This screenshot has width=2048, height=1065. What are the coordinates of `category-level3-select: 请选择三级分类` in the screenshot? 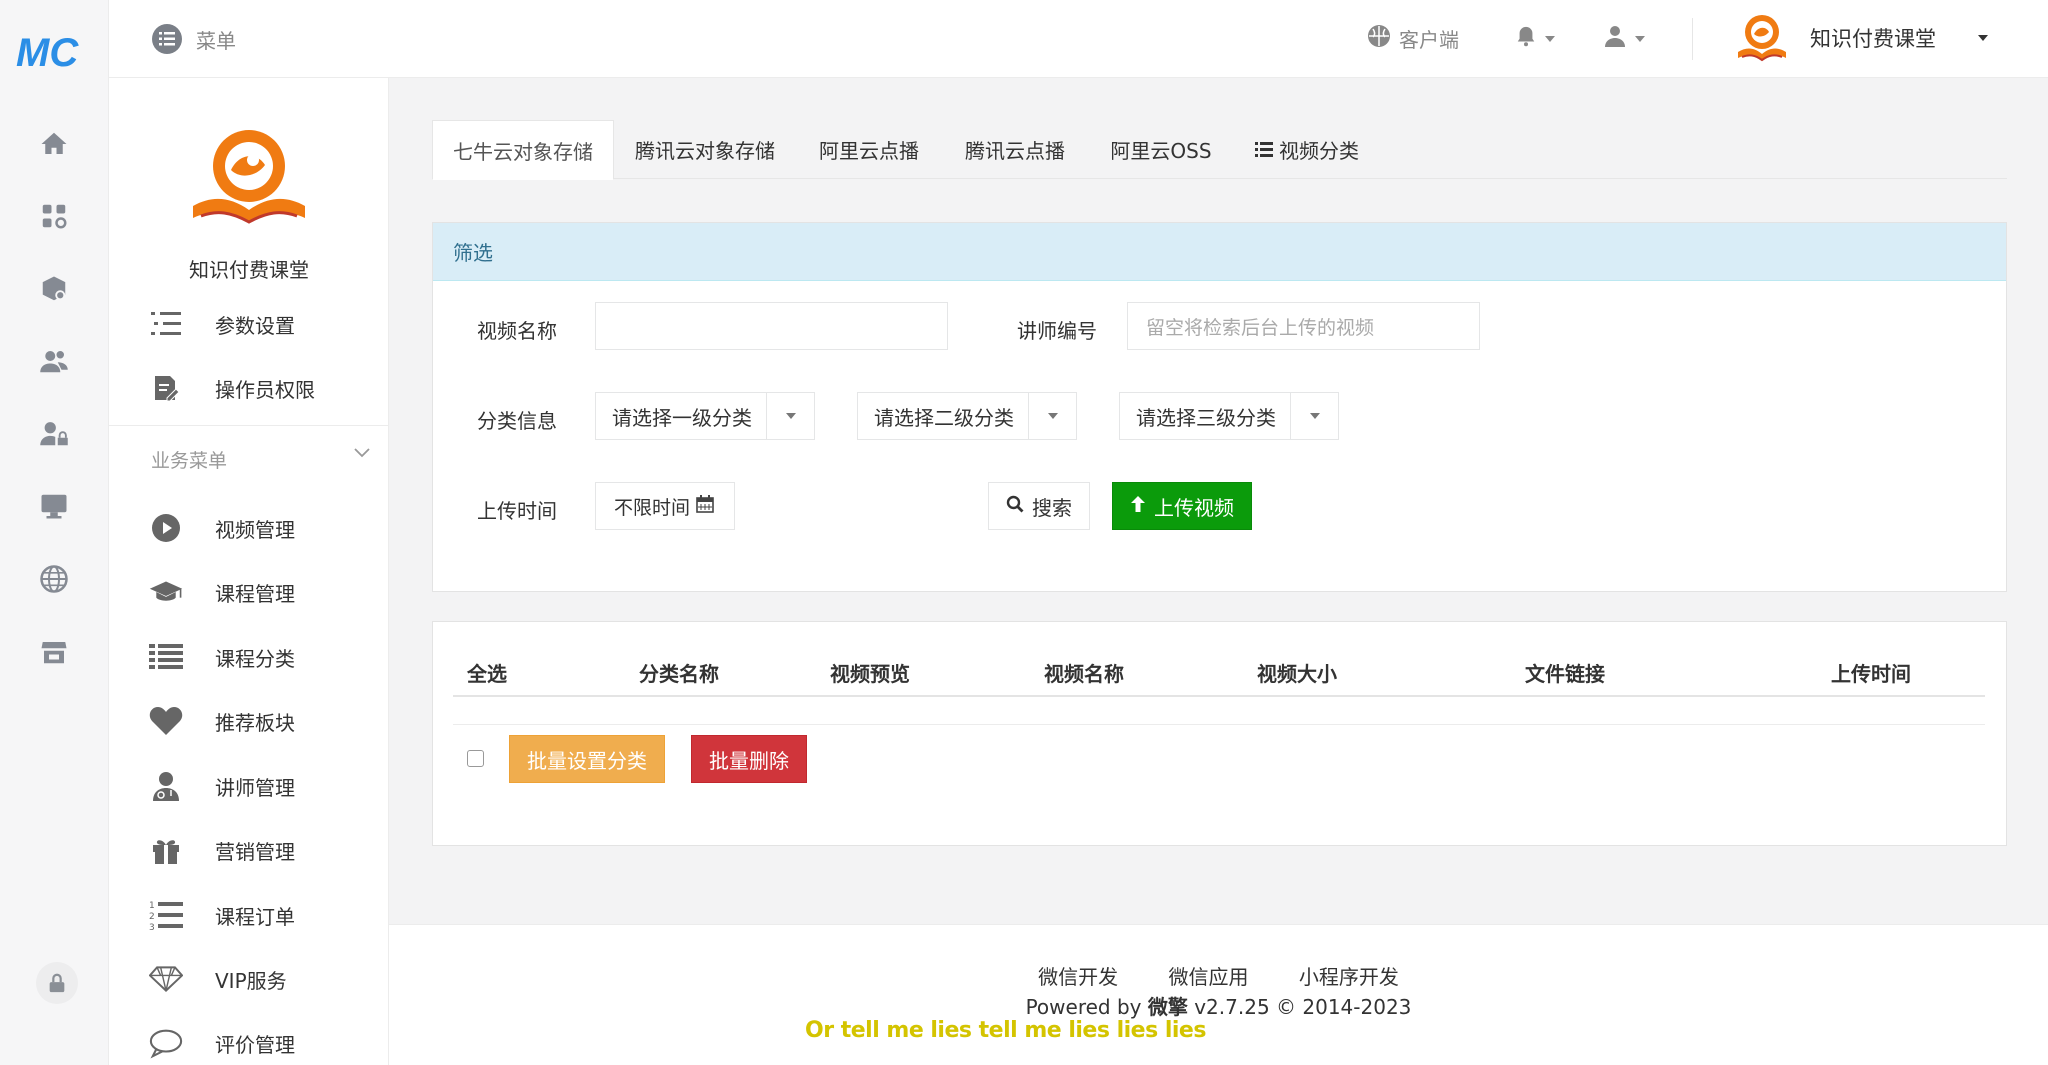 It's located at (1229, 416).